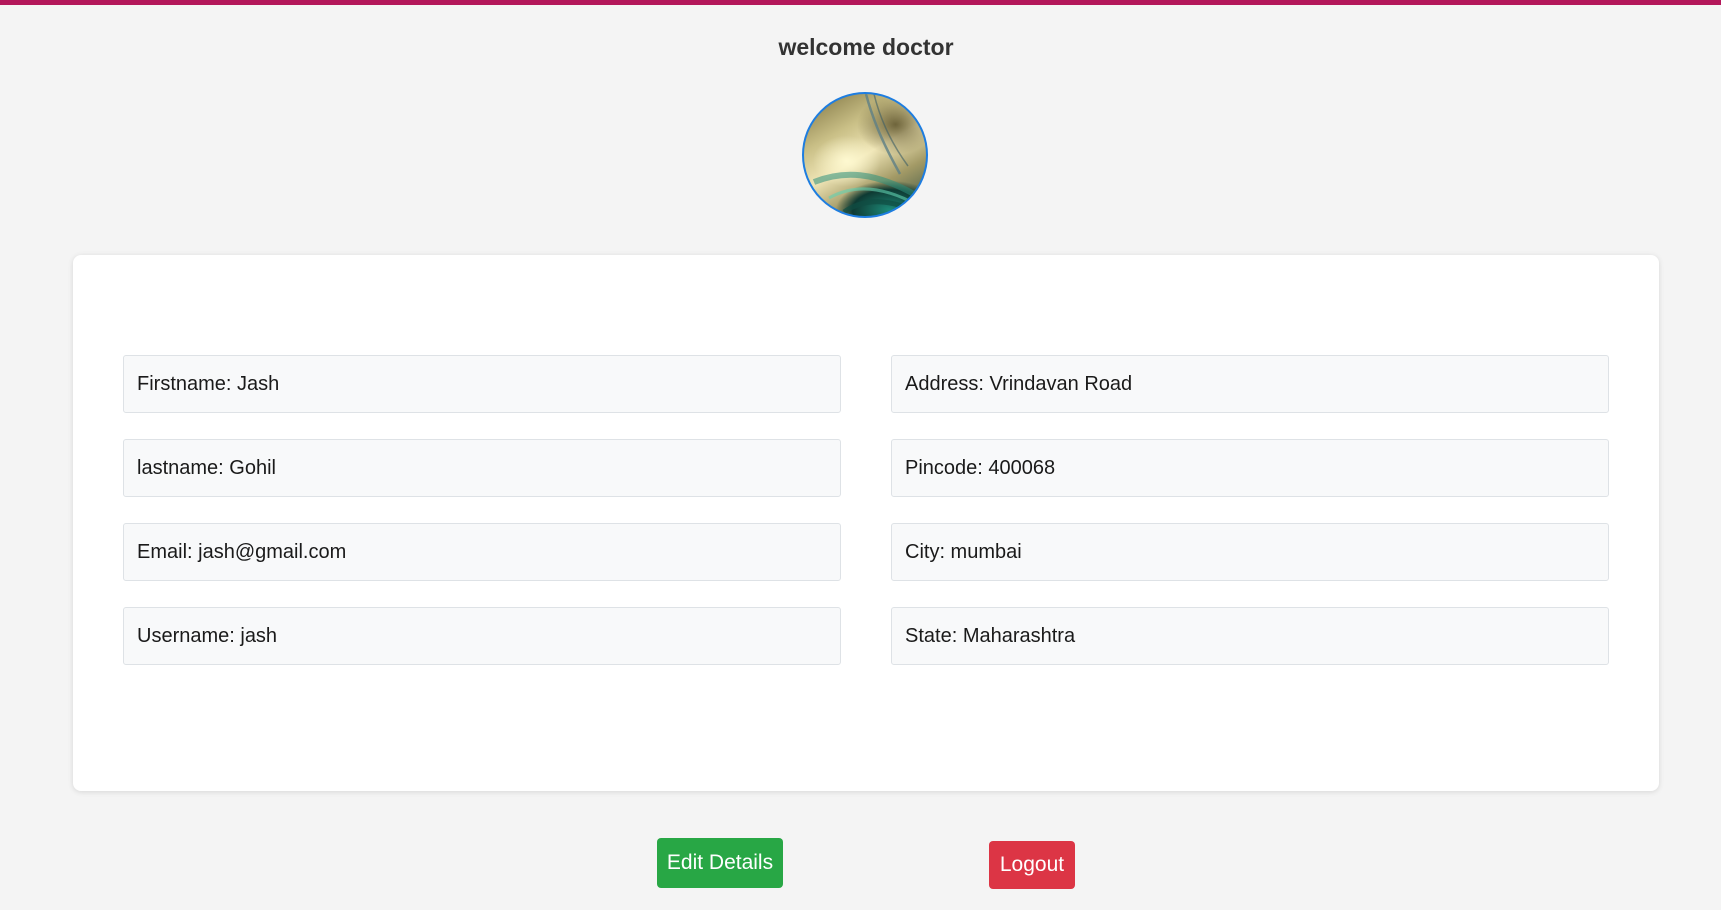 The width and height of the screenshot is (1721, 910). Describe the element at coordinates (1250, 636) in the screenshot. I see `state-field: State: Maharashtra` at that location.